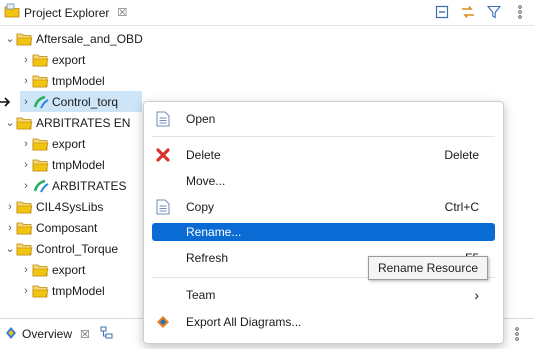 This screenshot has height=349, width=534. I want to click on open-icon, so click(163, 119).